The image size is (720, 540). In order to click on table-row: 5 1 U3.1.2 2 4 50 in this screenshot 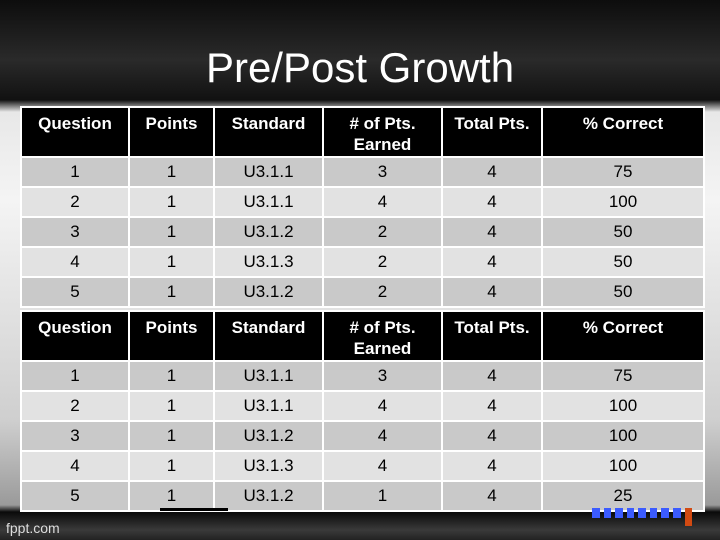, I will do `click(362, 292)`.